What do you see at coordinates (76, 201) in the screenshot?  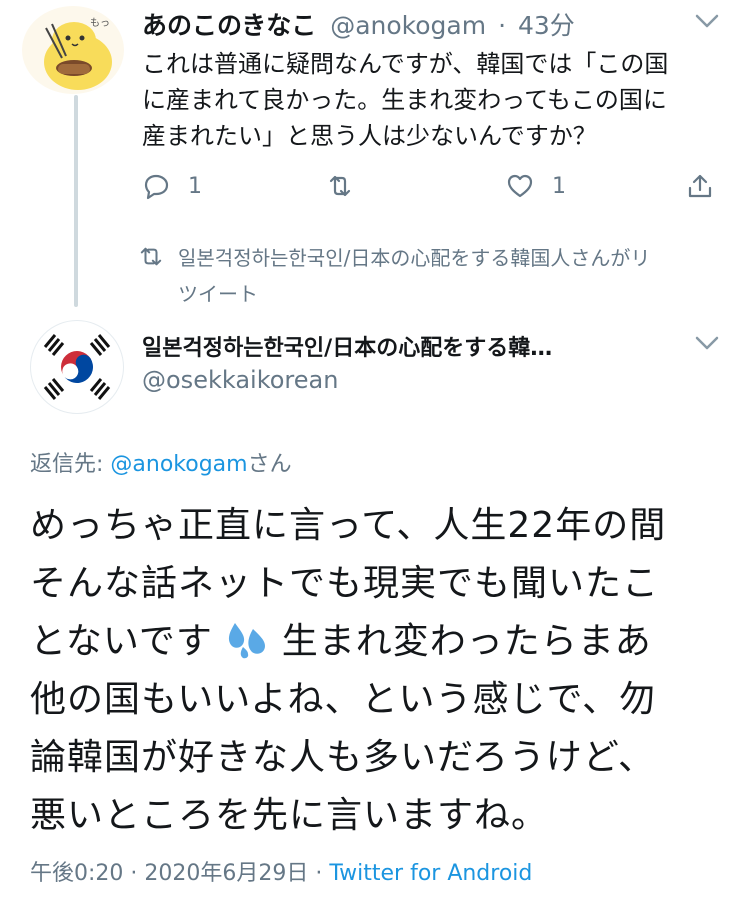 I see `thread-connector-line` at bounding box center [76, 201].